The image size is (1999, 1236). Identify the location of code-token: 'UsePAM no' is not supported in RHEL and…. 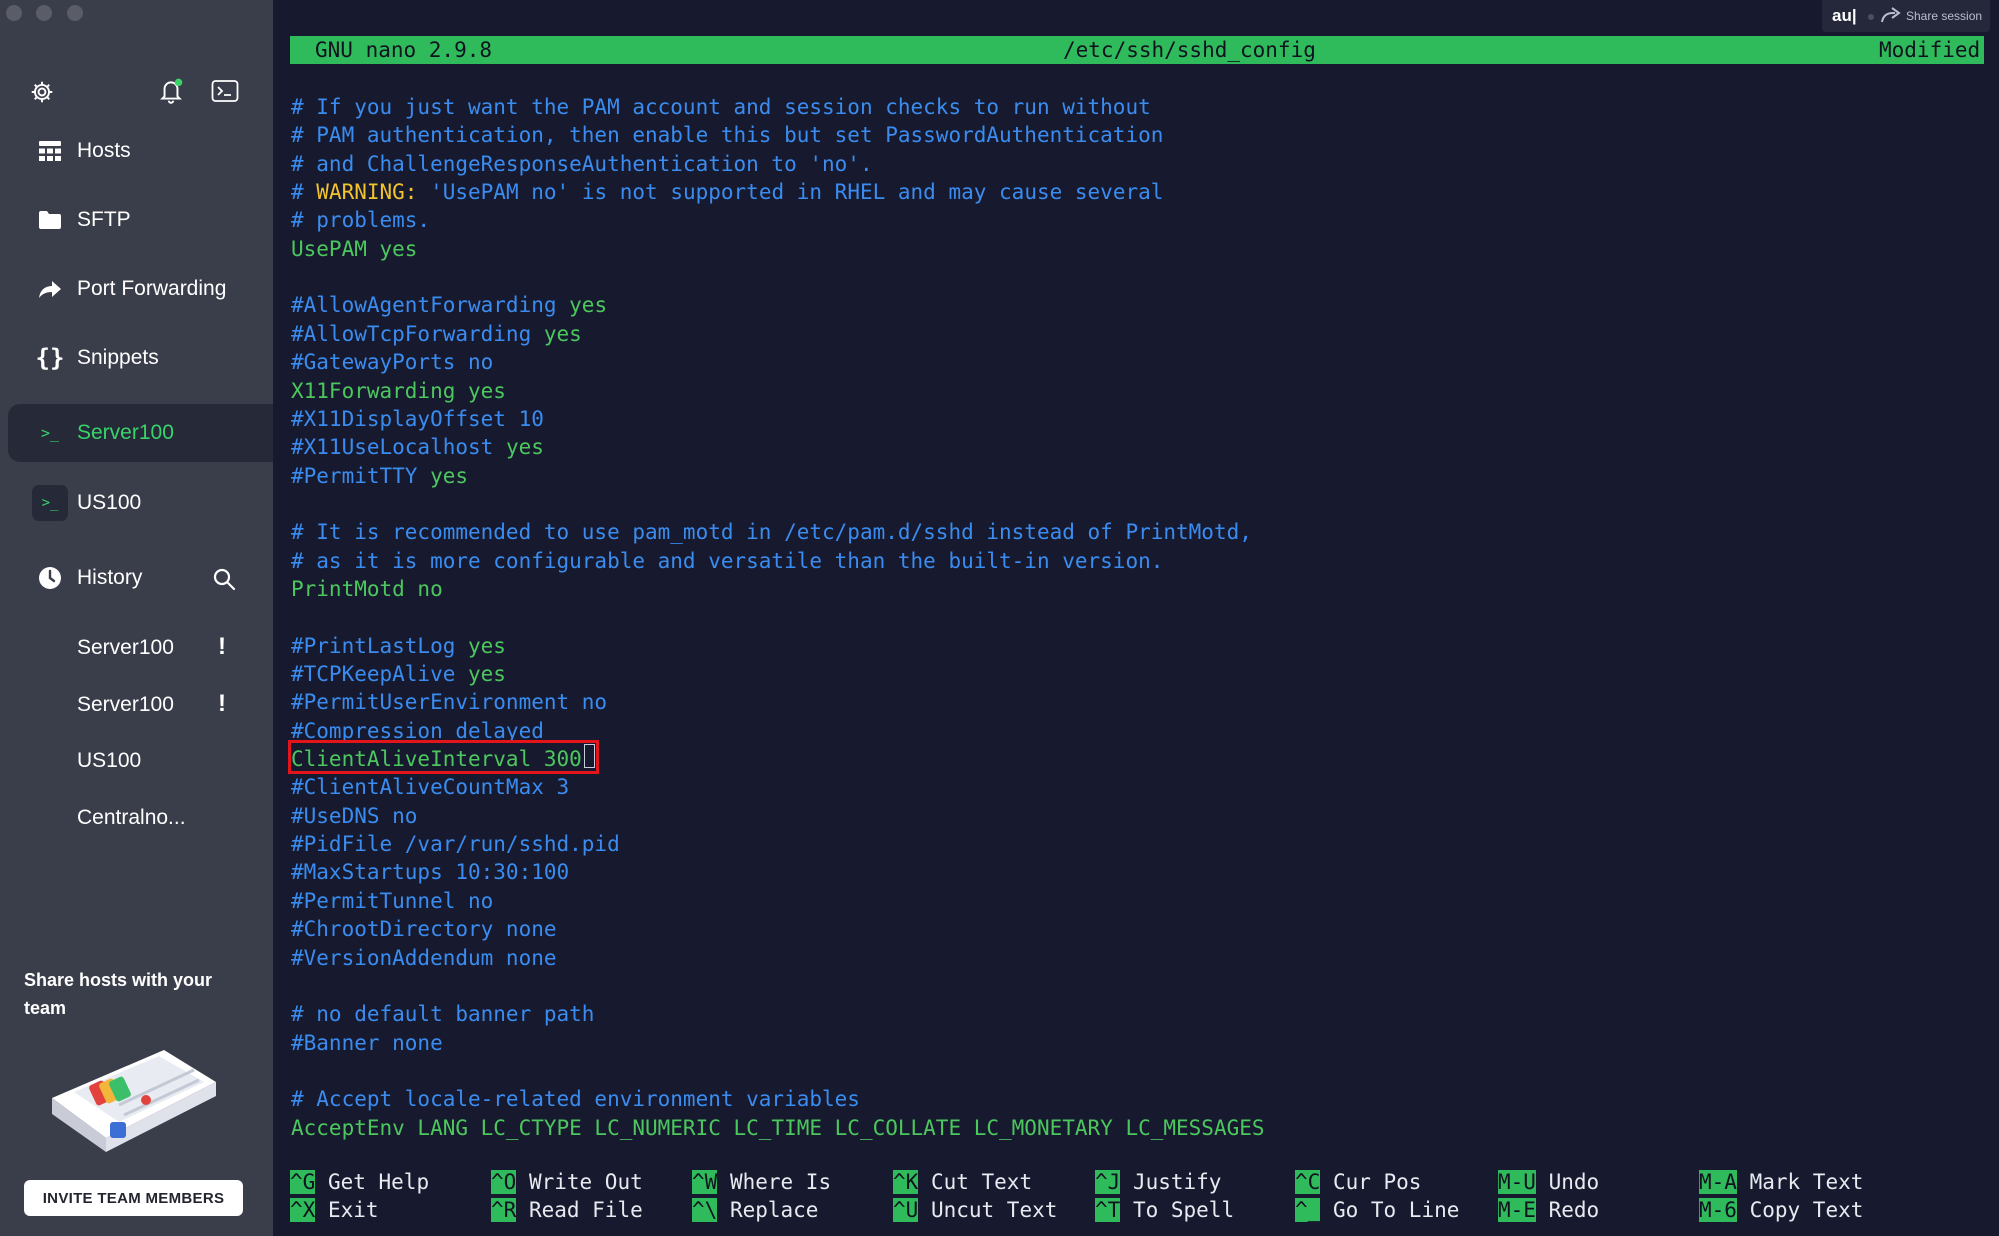
(790, 192).